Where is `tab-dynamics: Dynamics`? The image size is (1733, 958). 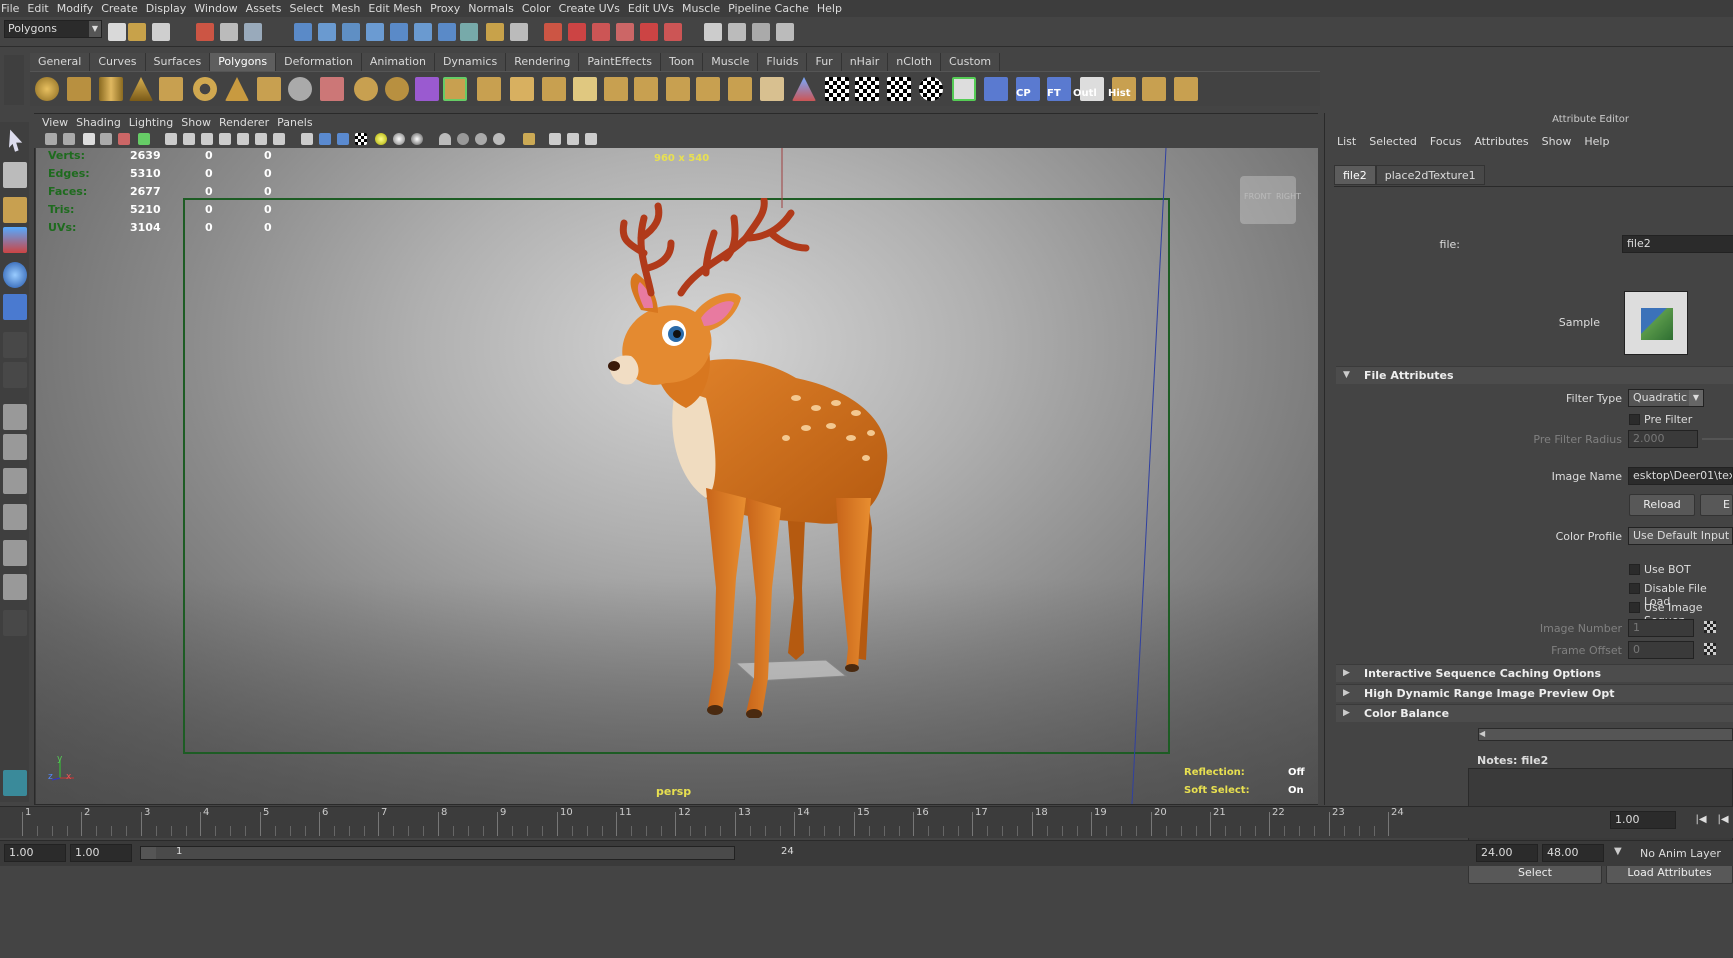
tab-dynamics: Dynamics is located at coordinates (470, 62).